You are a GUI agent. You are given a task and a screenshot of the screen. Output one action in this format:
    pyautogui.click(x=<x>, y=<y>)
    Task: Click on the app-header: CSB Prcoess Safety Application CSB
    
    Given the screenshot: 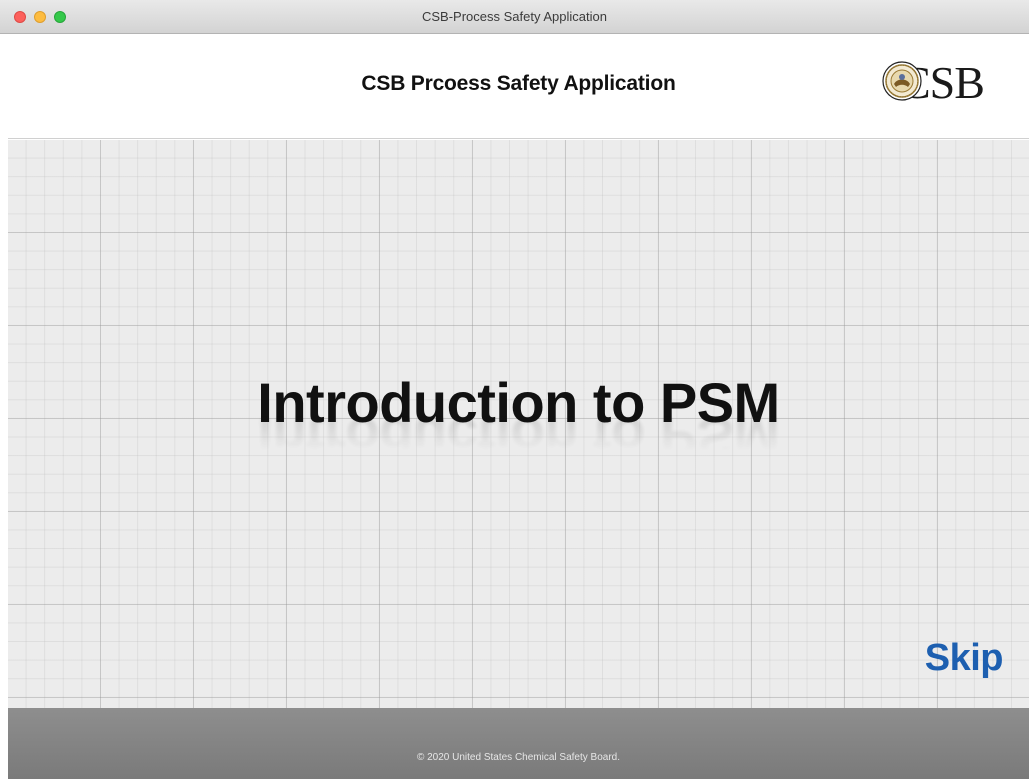 What is the action you would take?
    pyautogui.click(x=518, y=86)
    